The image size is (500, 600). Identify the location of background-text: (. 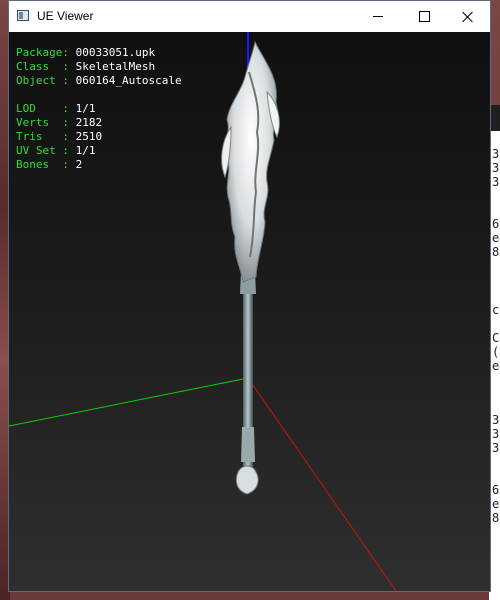
(496, 352).